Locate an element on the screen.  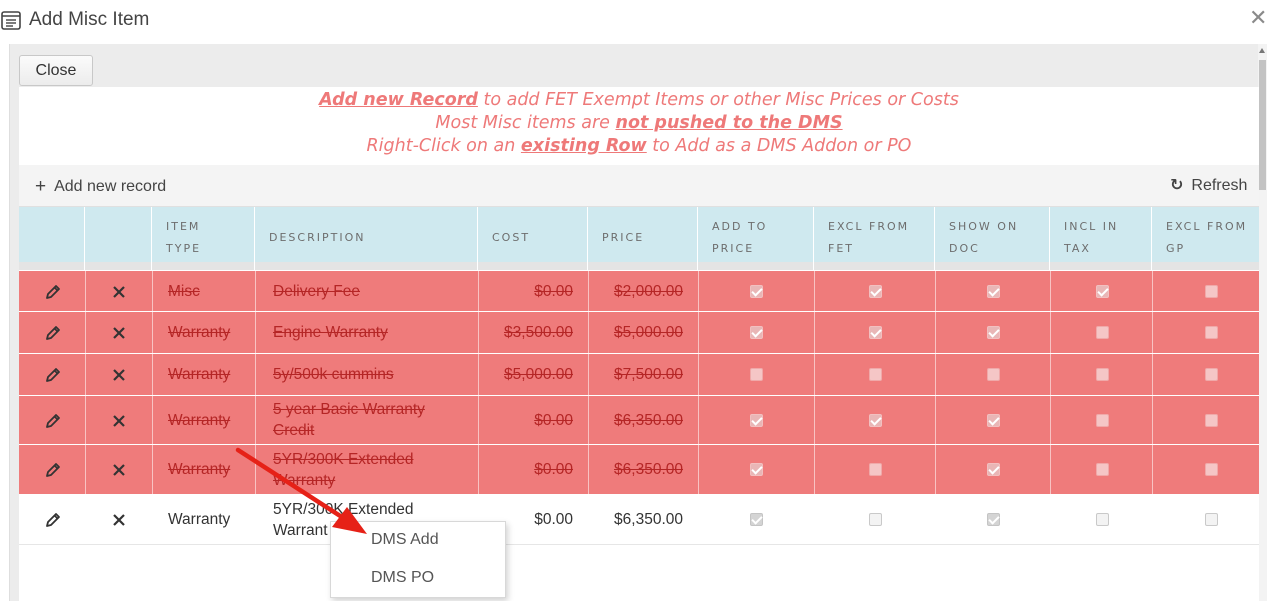
column-header-description: DESCRIPTION is located at coordinates (366, 238).